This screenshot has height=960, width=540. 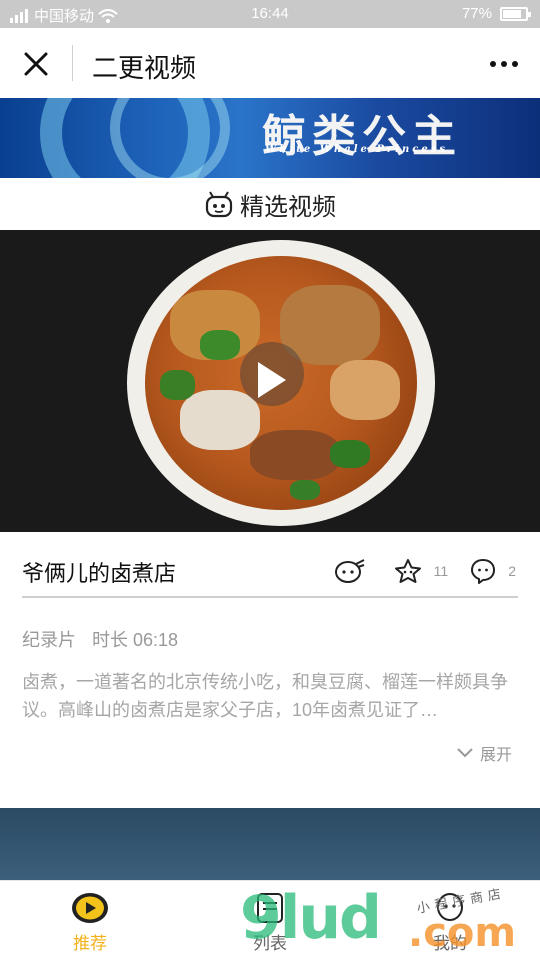 I want to click on play-icon, so click(x=272, y=380).